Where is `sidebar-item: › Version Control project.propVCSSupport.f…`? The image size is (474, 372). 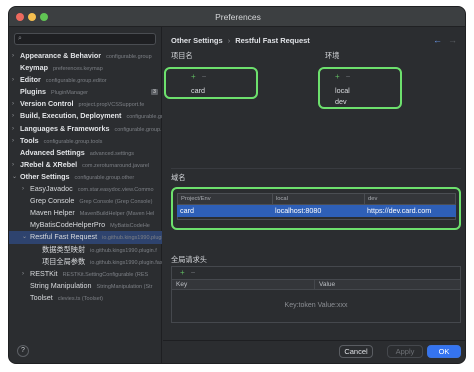
sidebar-item: › Version Control project.propVCSSupport.f… is located at coordinates (85, 104).